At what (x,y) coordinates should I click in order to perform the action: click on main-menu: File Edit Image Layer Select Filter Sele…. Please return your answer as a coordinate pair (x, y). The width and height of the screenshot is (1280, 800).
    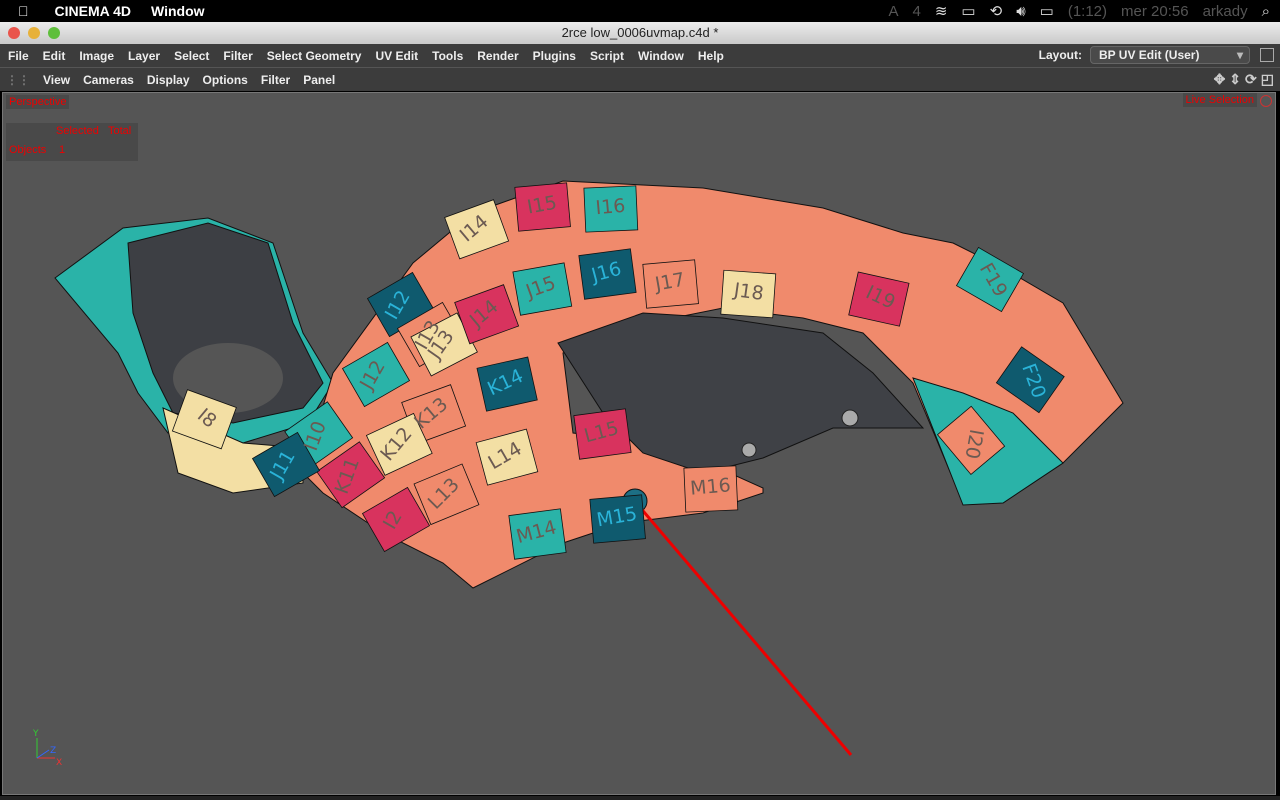
    Looking at the image, I should click on (640, 56).